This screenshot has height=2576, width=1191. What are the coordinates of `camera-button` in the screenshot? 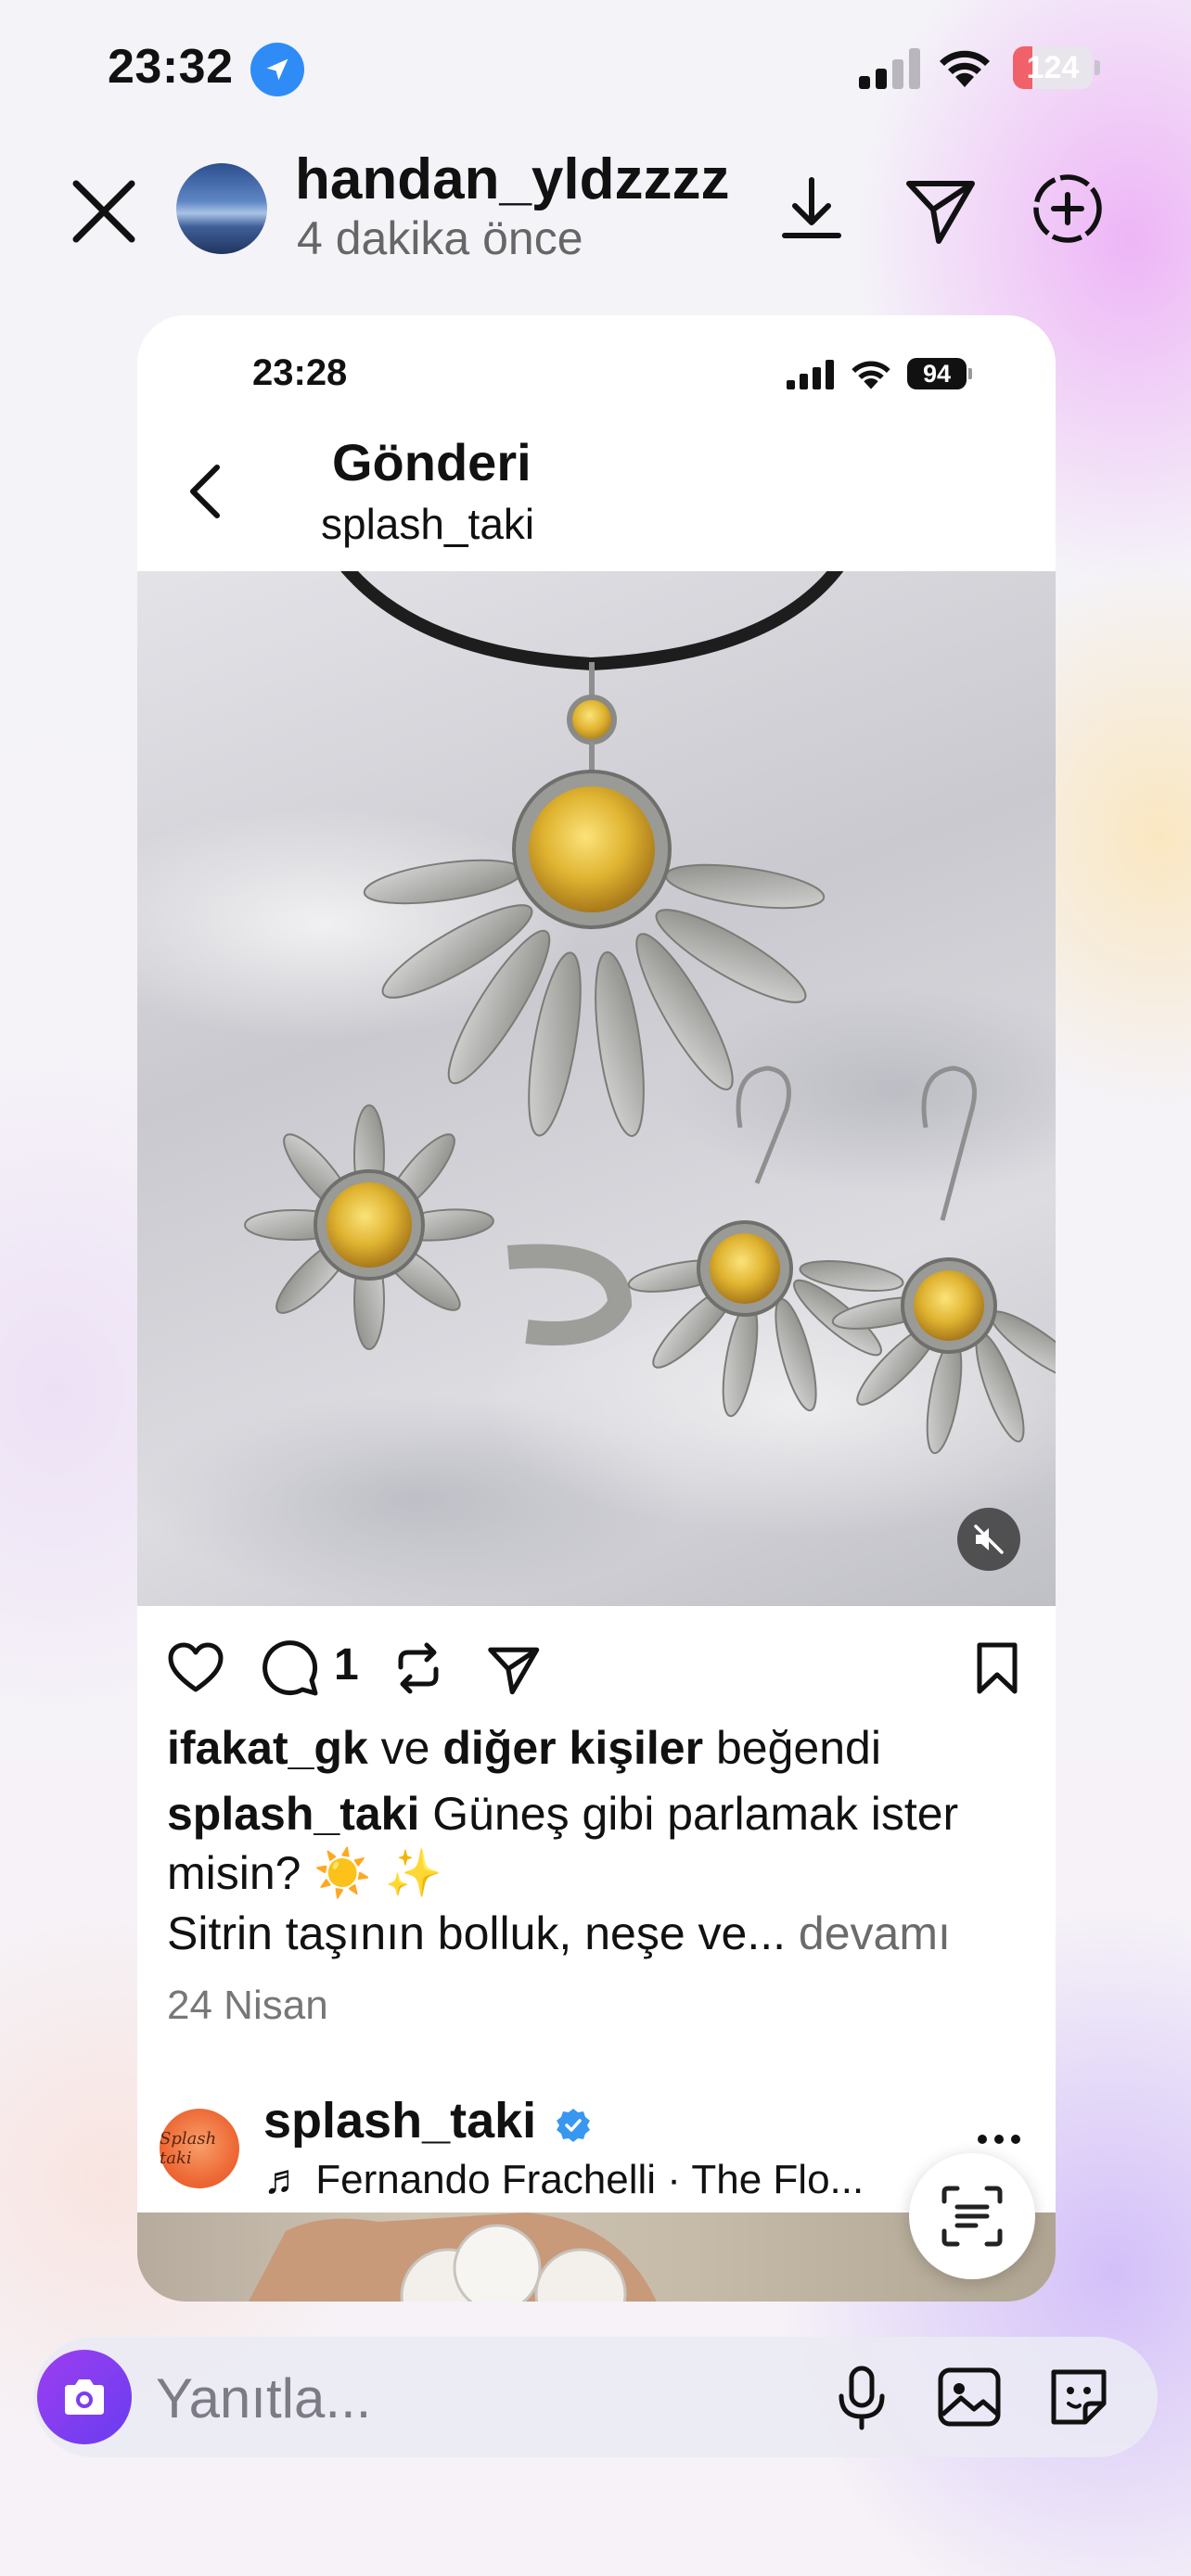 It's located at (84, 2397).